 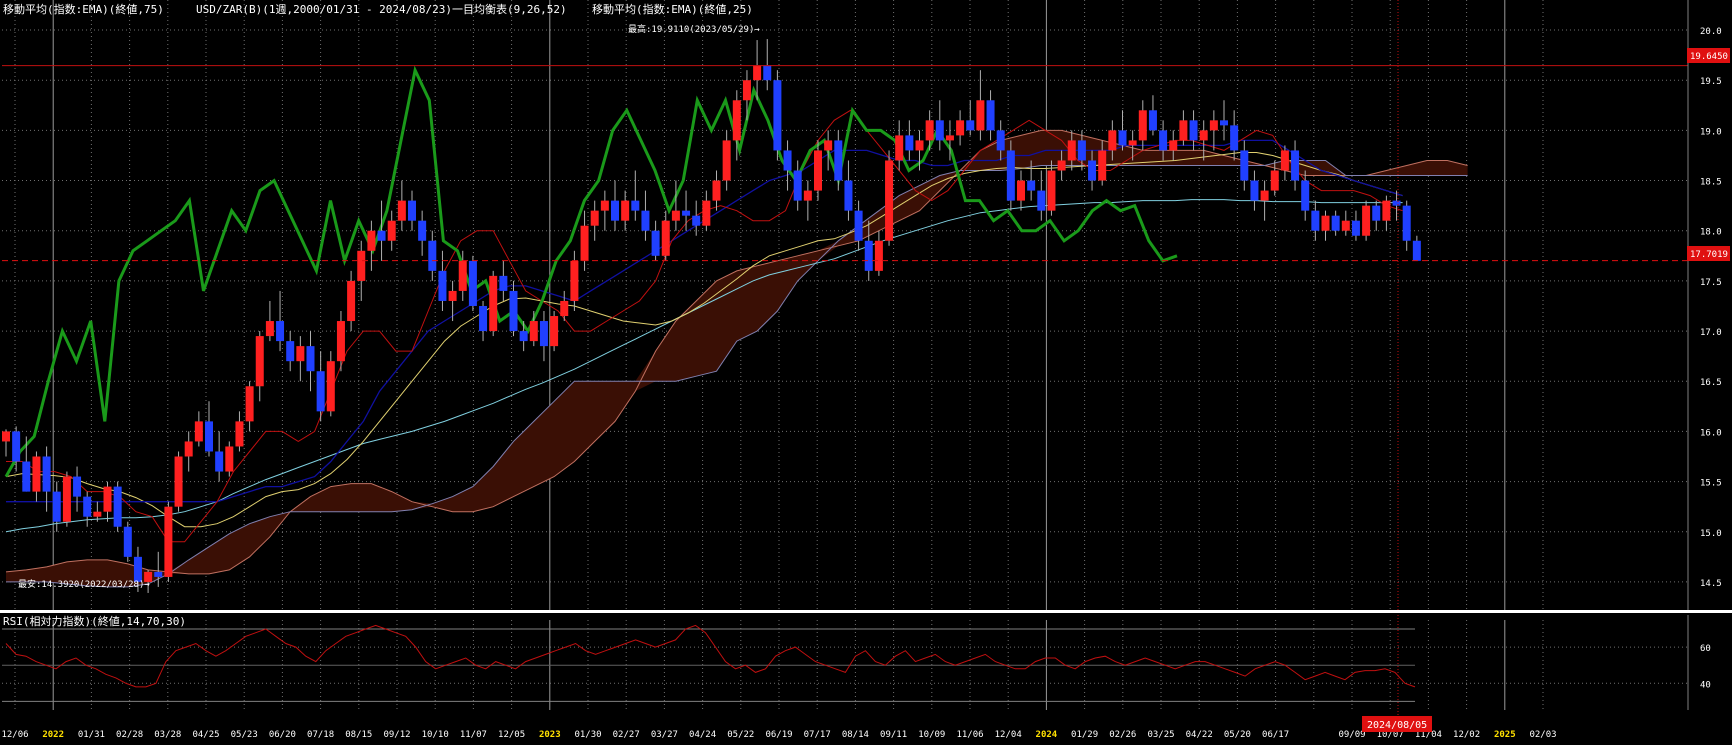 What do you see at coordinates (1711, 82) in the screenshot?
I see `y-tick-label: 19.5` at bounding box center [1711, 82].